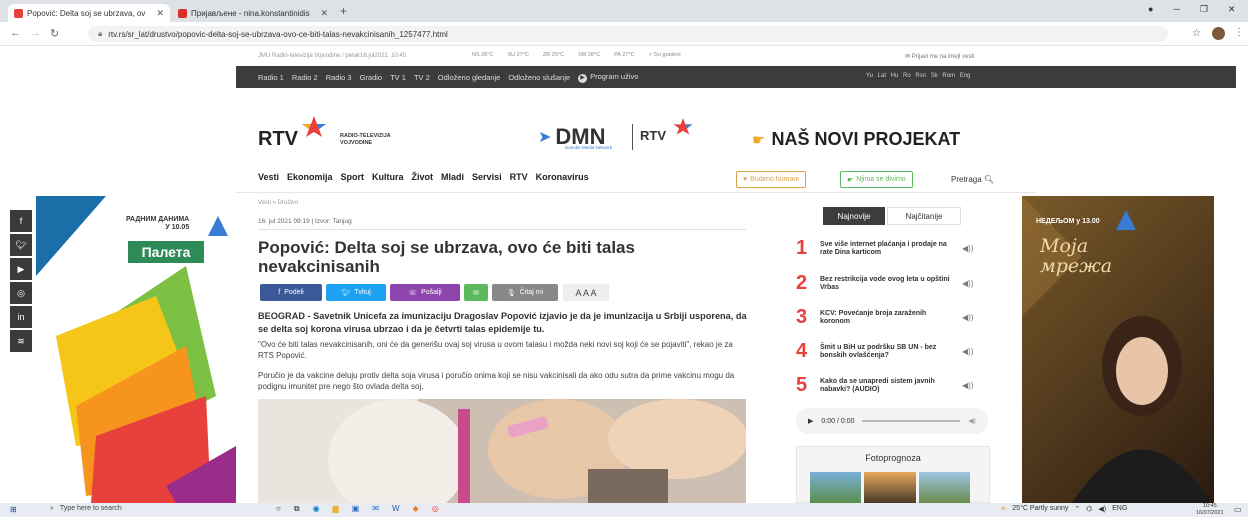 This screenshot has width=1248, height=517. What do you see at coordinates (278, 203) in the screenshot?
I see `breadcrumb: Vesti » Društvo` at bounding box center [278, 203].